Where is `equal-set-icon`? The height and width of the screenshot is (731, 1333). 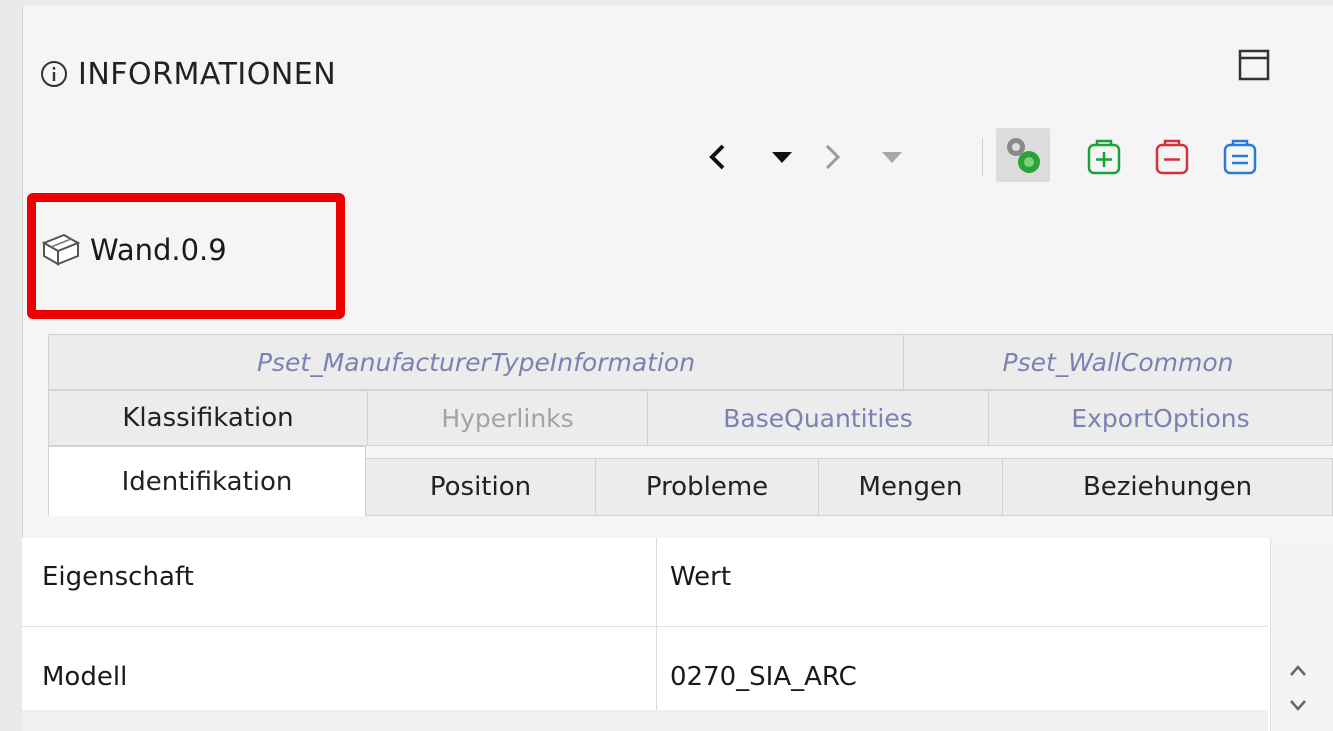 equal-set-icon is located at coordinates (1240, 156).